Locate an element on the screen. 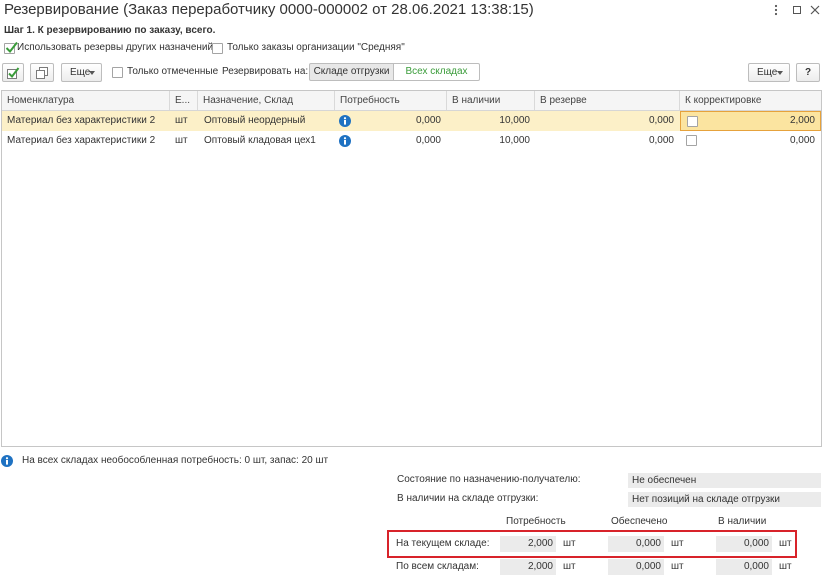  column-header-available: В наличии is located at coordinates (491, 100).